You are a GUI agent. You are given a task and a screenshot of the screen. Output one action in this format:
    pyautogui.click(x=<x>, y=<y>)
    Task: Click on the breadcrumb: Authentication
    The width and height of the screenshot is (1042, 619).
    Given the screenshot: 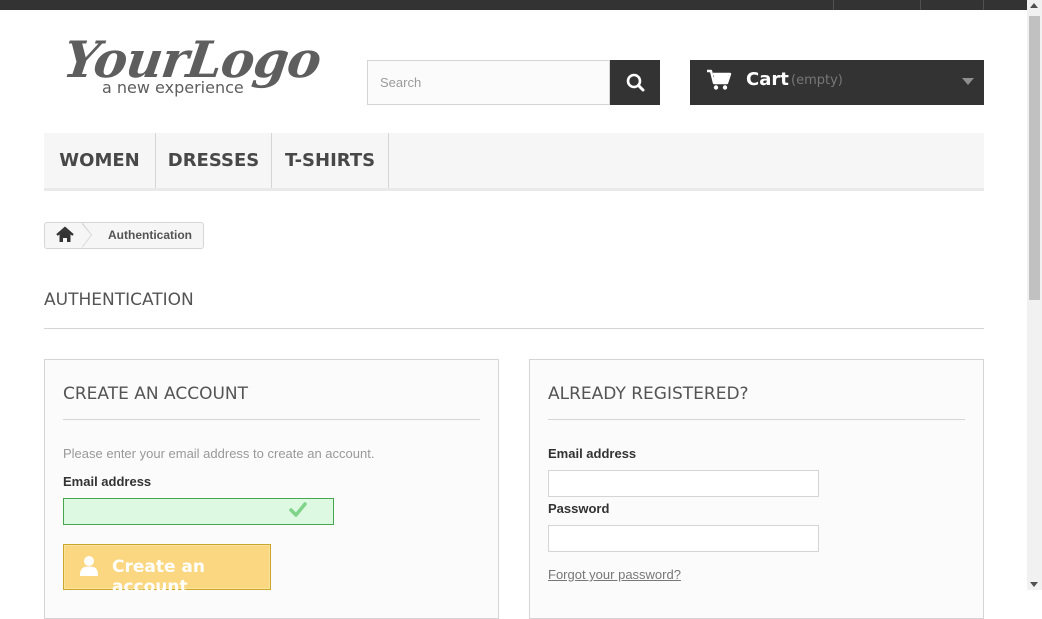 What is the action you would take?
    pyautogui.click(x=124, y=235)
    